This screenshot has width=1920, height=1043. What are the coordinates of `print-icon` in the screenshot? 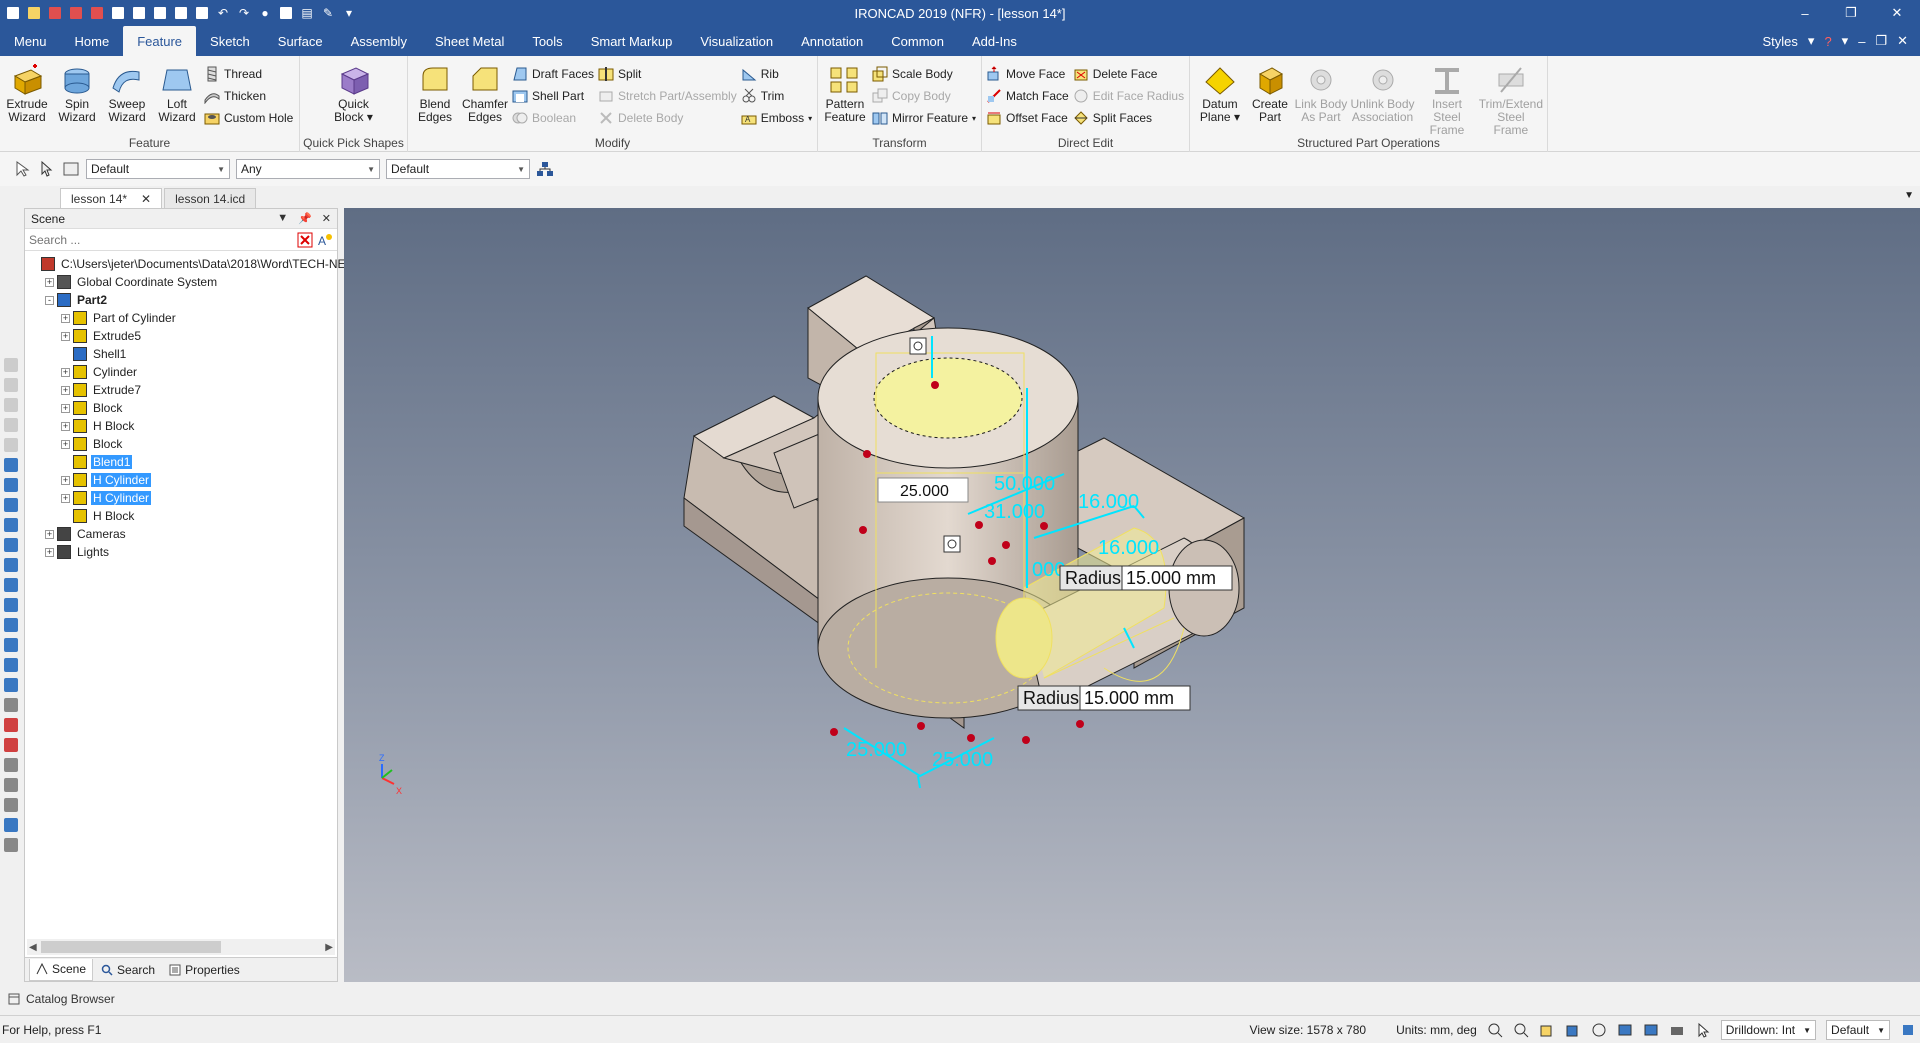 It's located at (76, 13).